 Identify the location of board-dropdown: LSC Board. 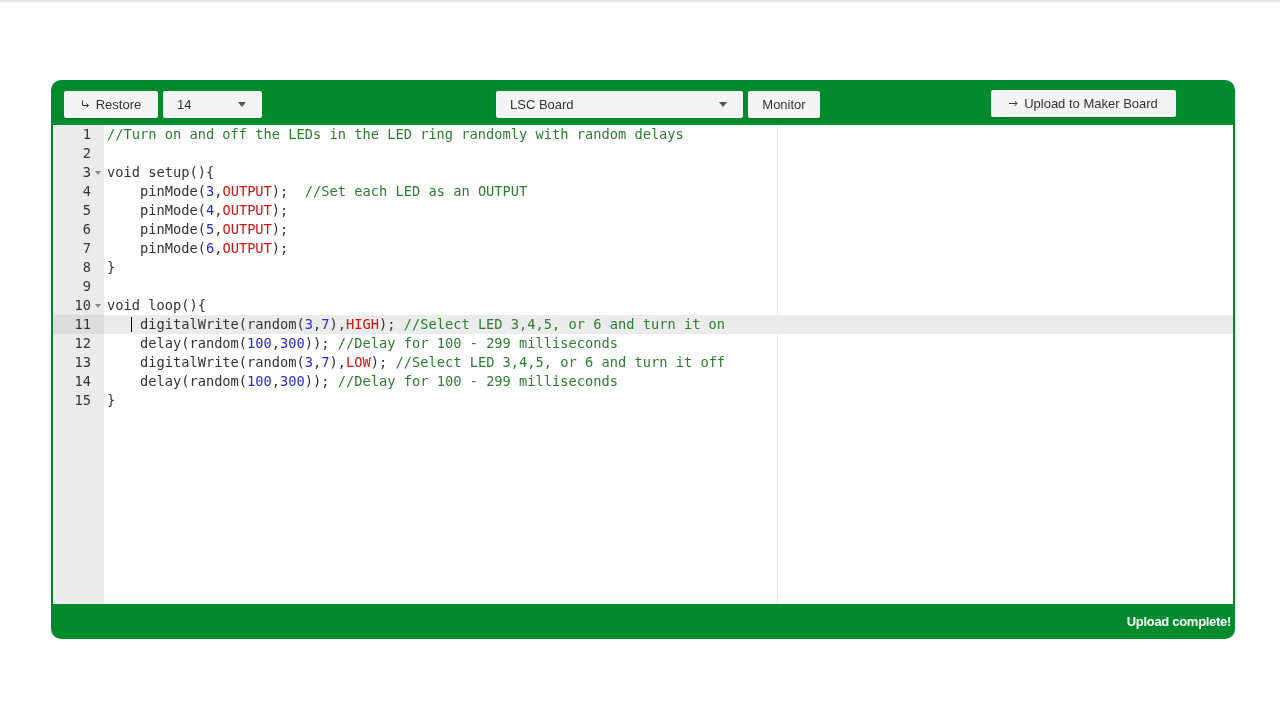
(619, 104).